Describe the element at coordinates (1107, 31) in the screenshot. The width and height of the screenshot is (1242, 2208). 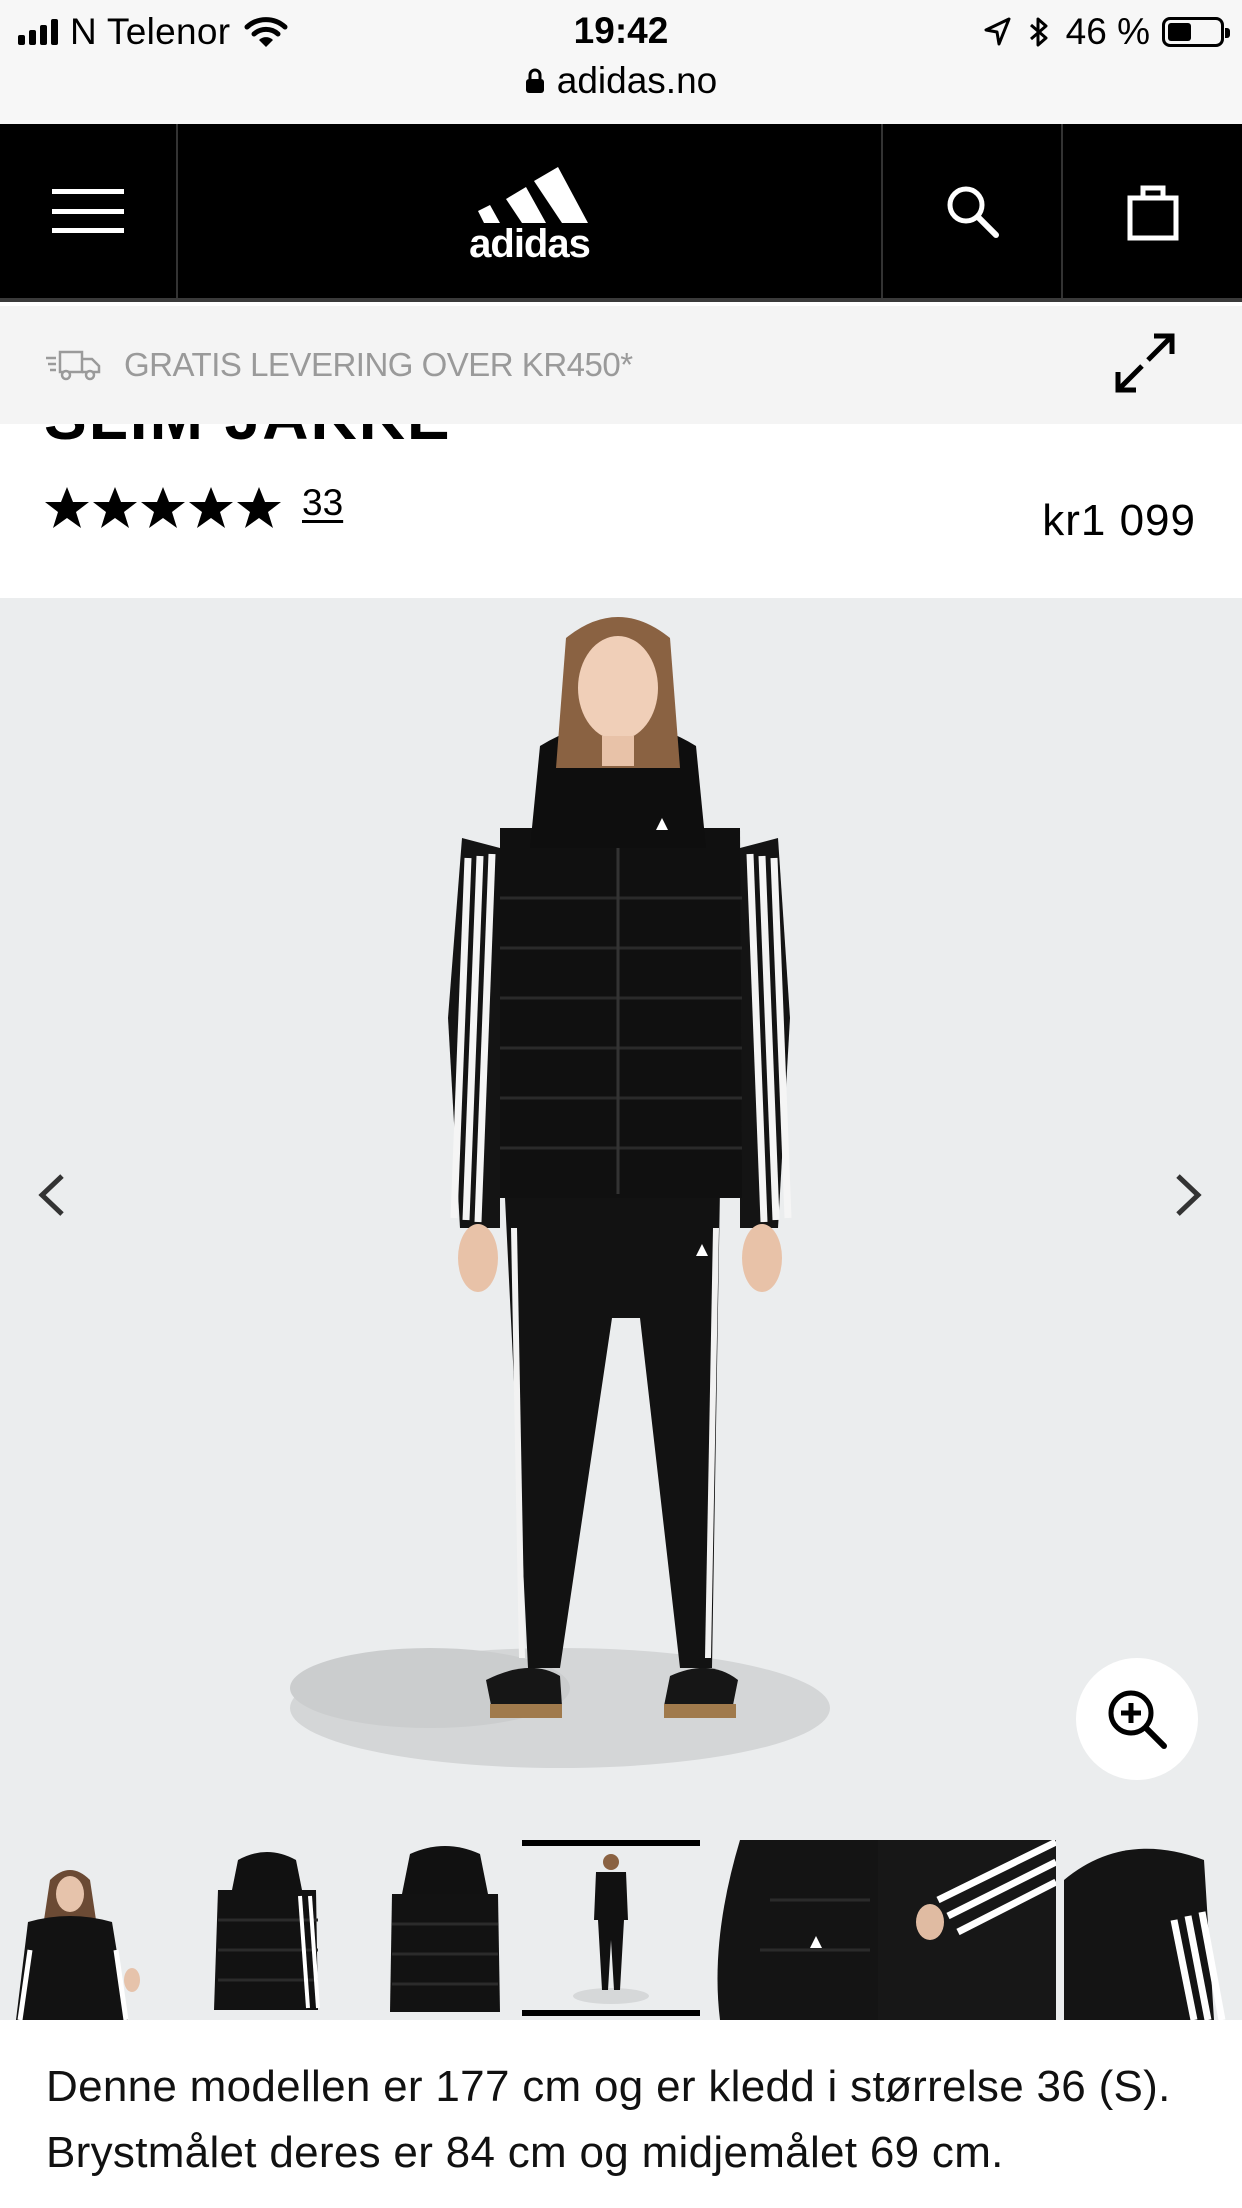
I see `battery-percent: 46 %` at that location.